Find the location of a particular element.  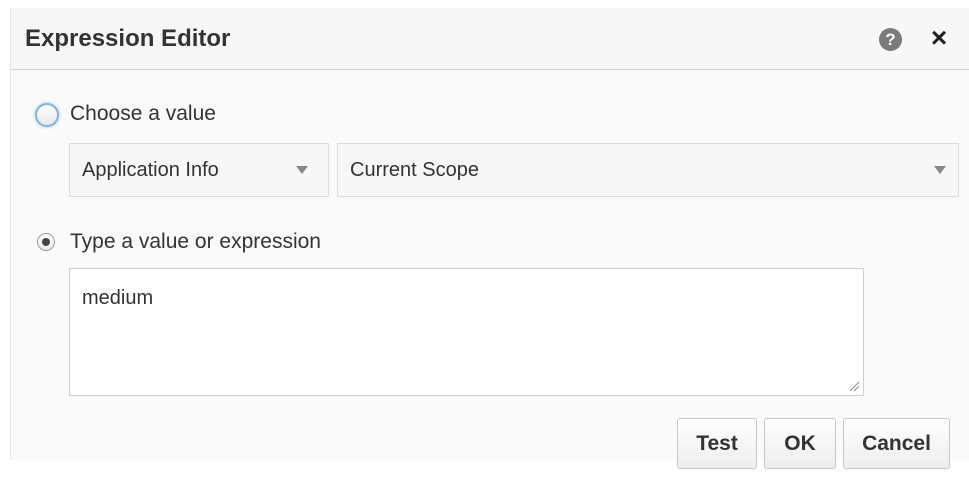

category-select-value: Application Info is located at coordinates (150, 170).